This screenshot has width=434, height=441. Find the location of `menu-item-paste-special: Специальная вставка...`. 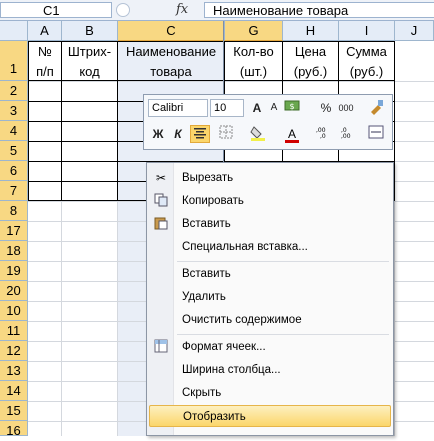

menu-item-paste-special: Специальная вставка... is located at coordinates (270, 247).